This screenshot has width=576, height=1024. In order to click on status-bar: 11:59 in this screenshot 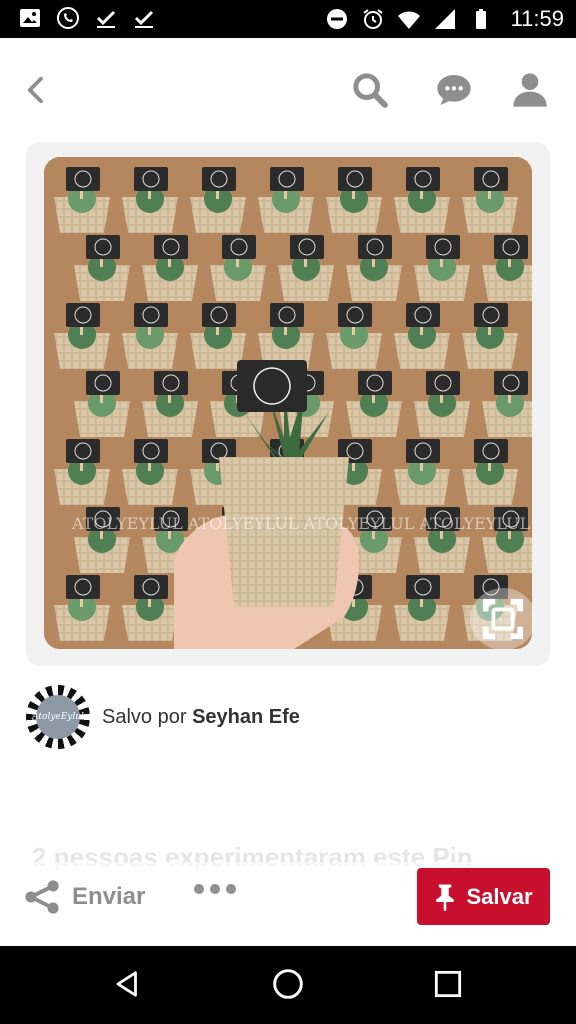, I will do `click(288, 19)`.